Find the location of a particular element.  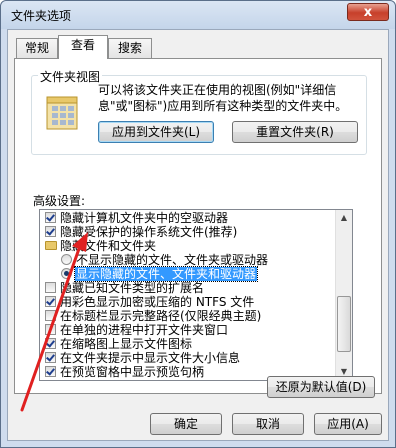

list-item-label: 隐藏文件和文件夹 is located at coordinates (108, 246).